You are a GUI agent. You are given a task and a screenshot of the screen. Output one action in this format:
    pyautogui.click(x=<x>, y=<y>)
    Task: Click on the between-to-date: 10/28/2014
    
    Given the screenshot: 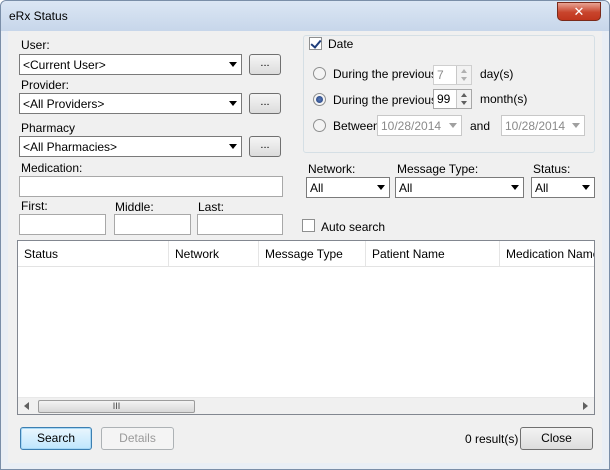 What is the action you would take?
    pyautogui.click(x=543, y=125)
    